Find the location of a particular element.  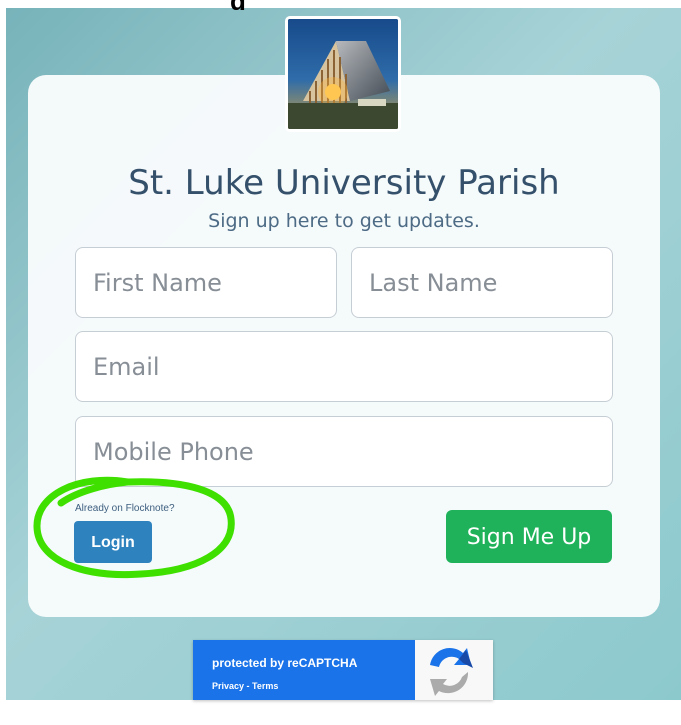

church-photo-icon is located at coordinates (343, 74).